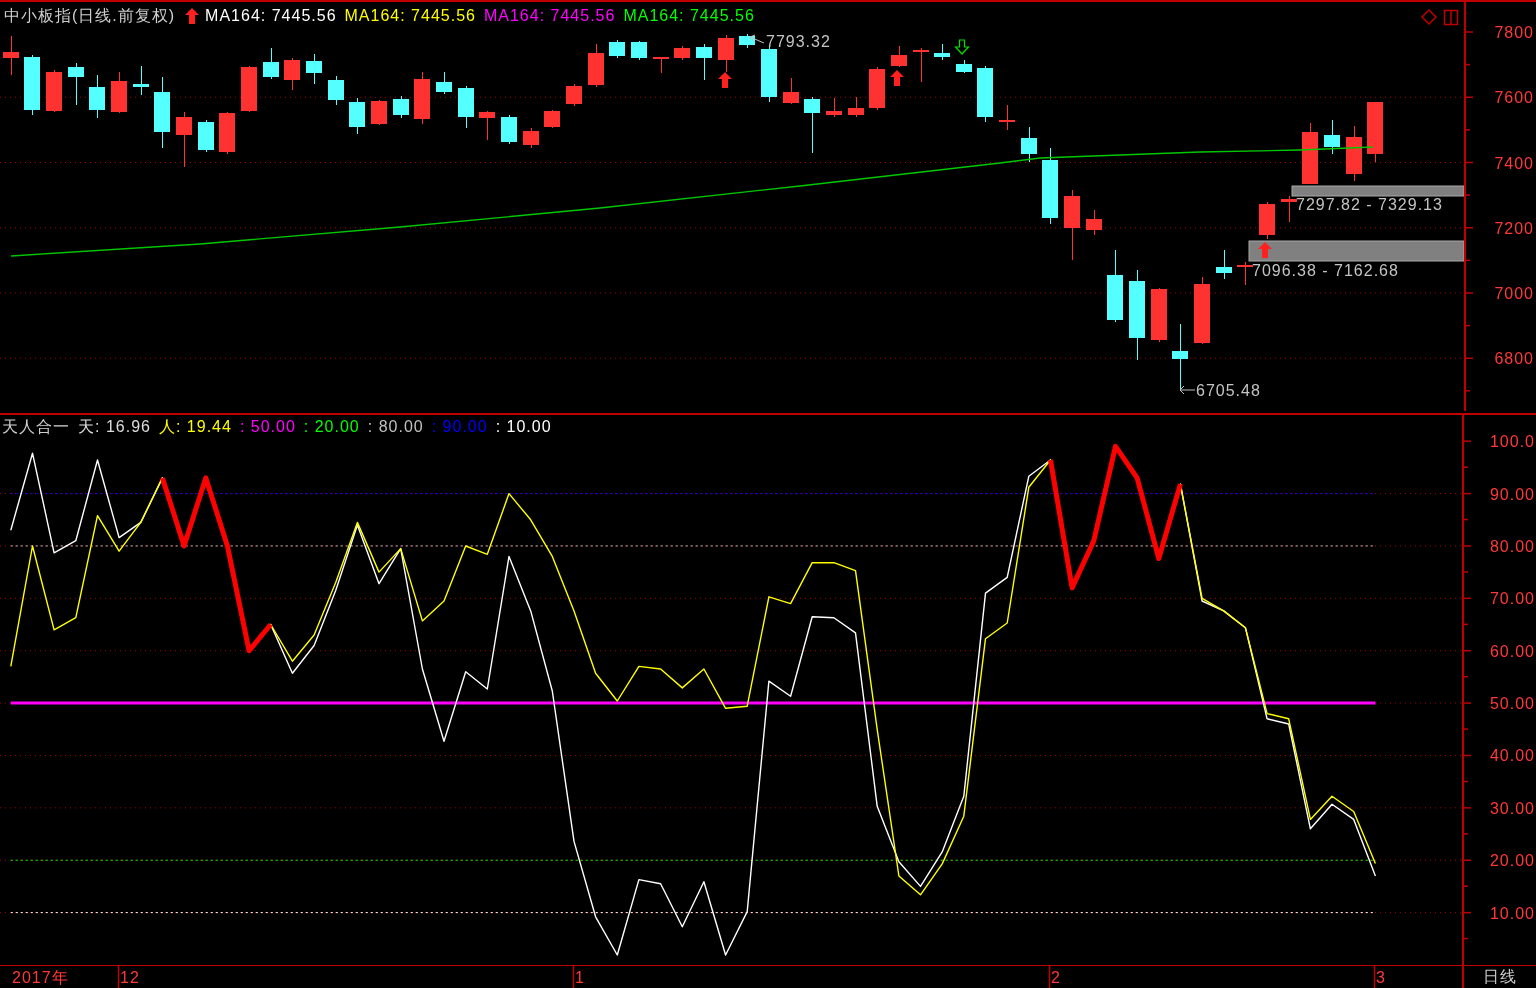 The image size is (1536, 988). I want to click on axis-label: 70.00, so click(1512, 599).